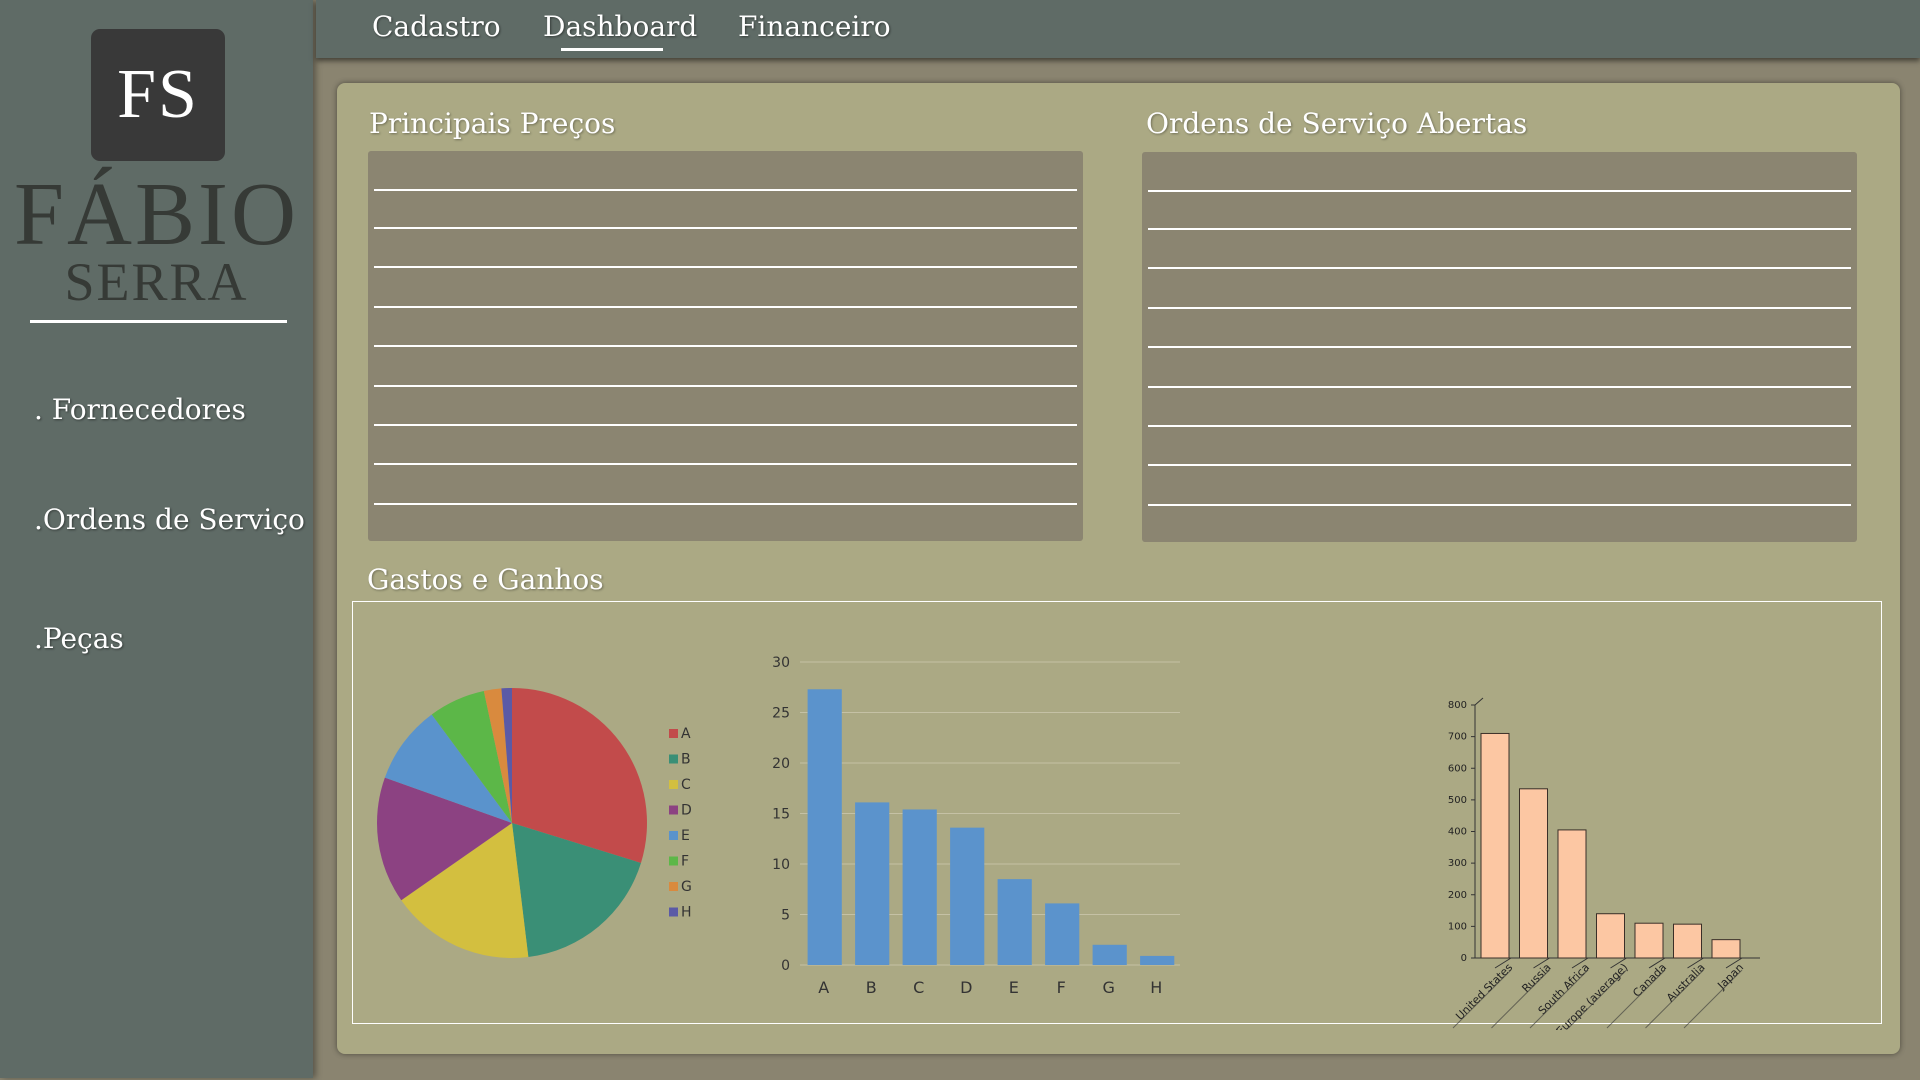 Image resolution: width=1920 pixels, height=1080 pixels. What do you see at coordinates (1649, 980) in the screenshot?
I see `country-chart-x-tick: Canada` at bounding box center [1649, 980].